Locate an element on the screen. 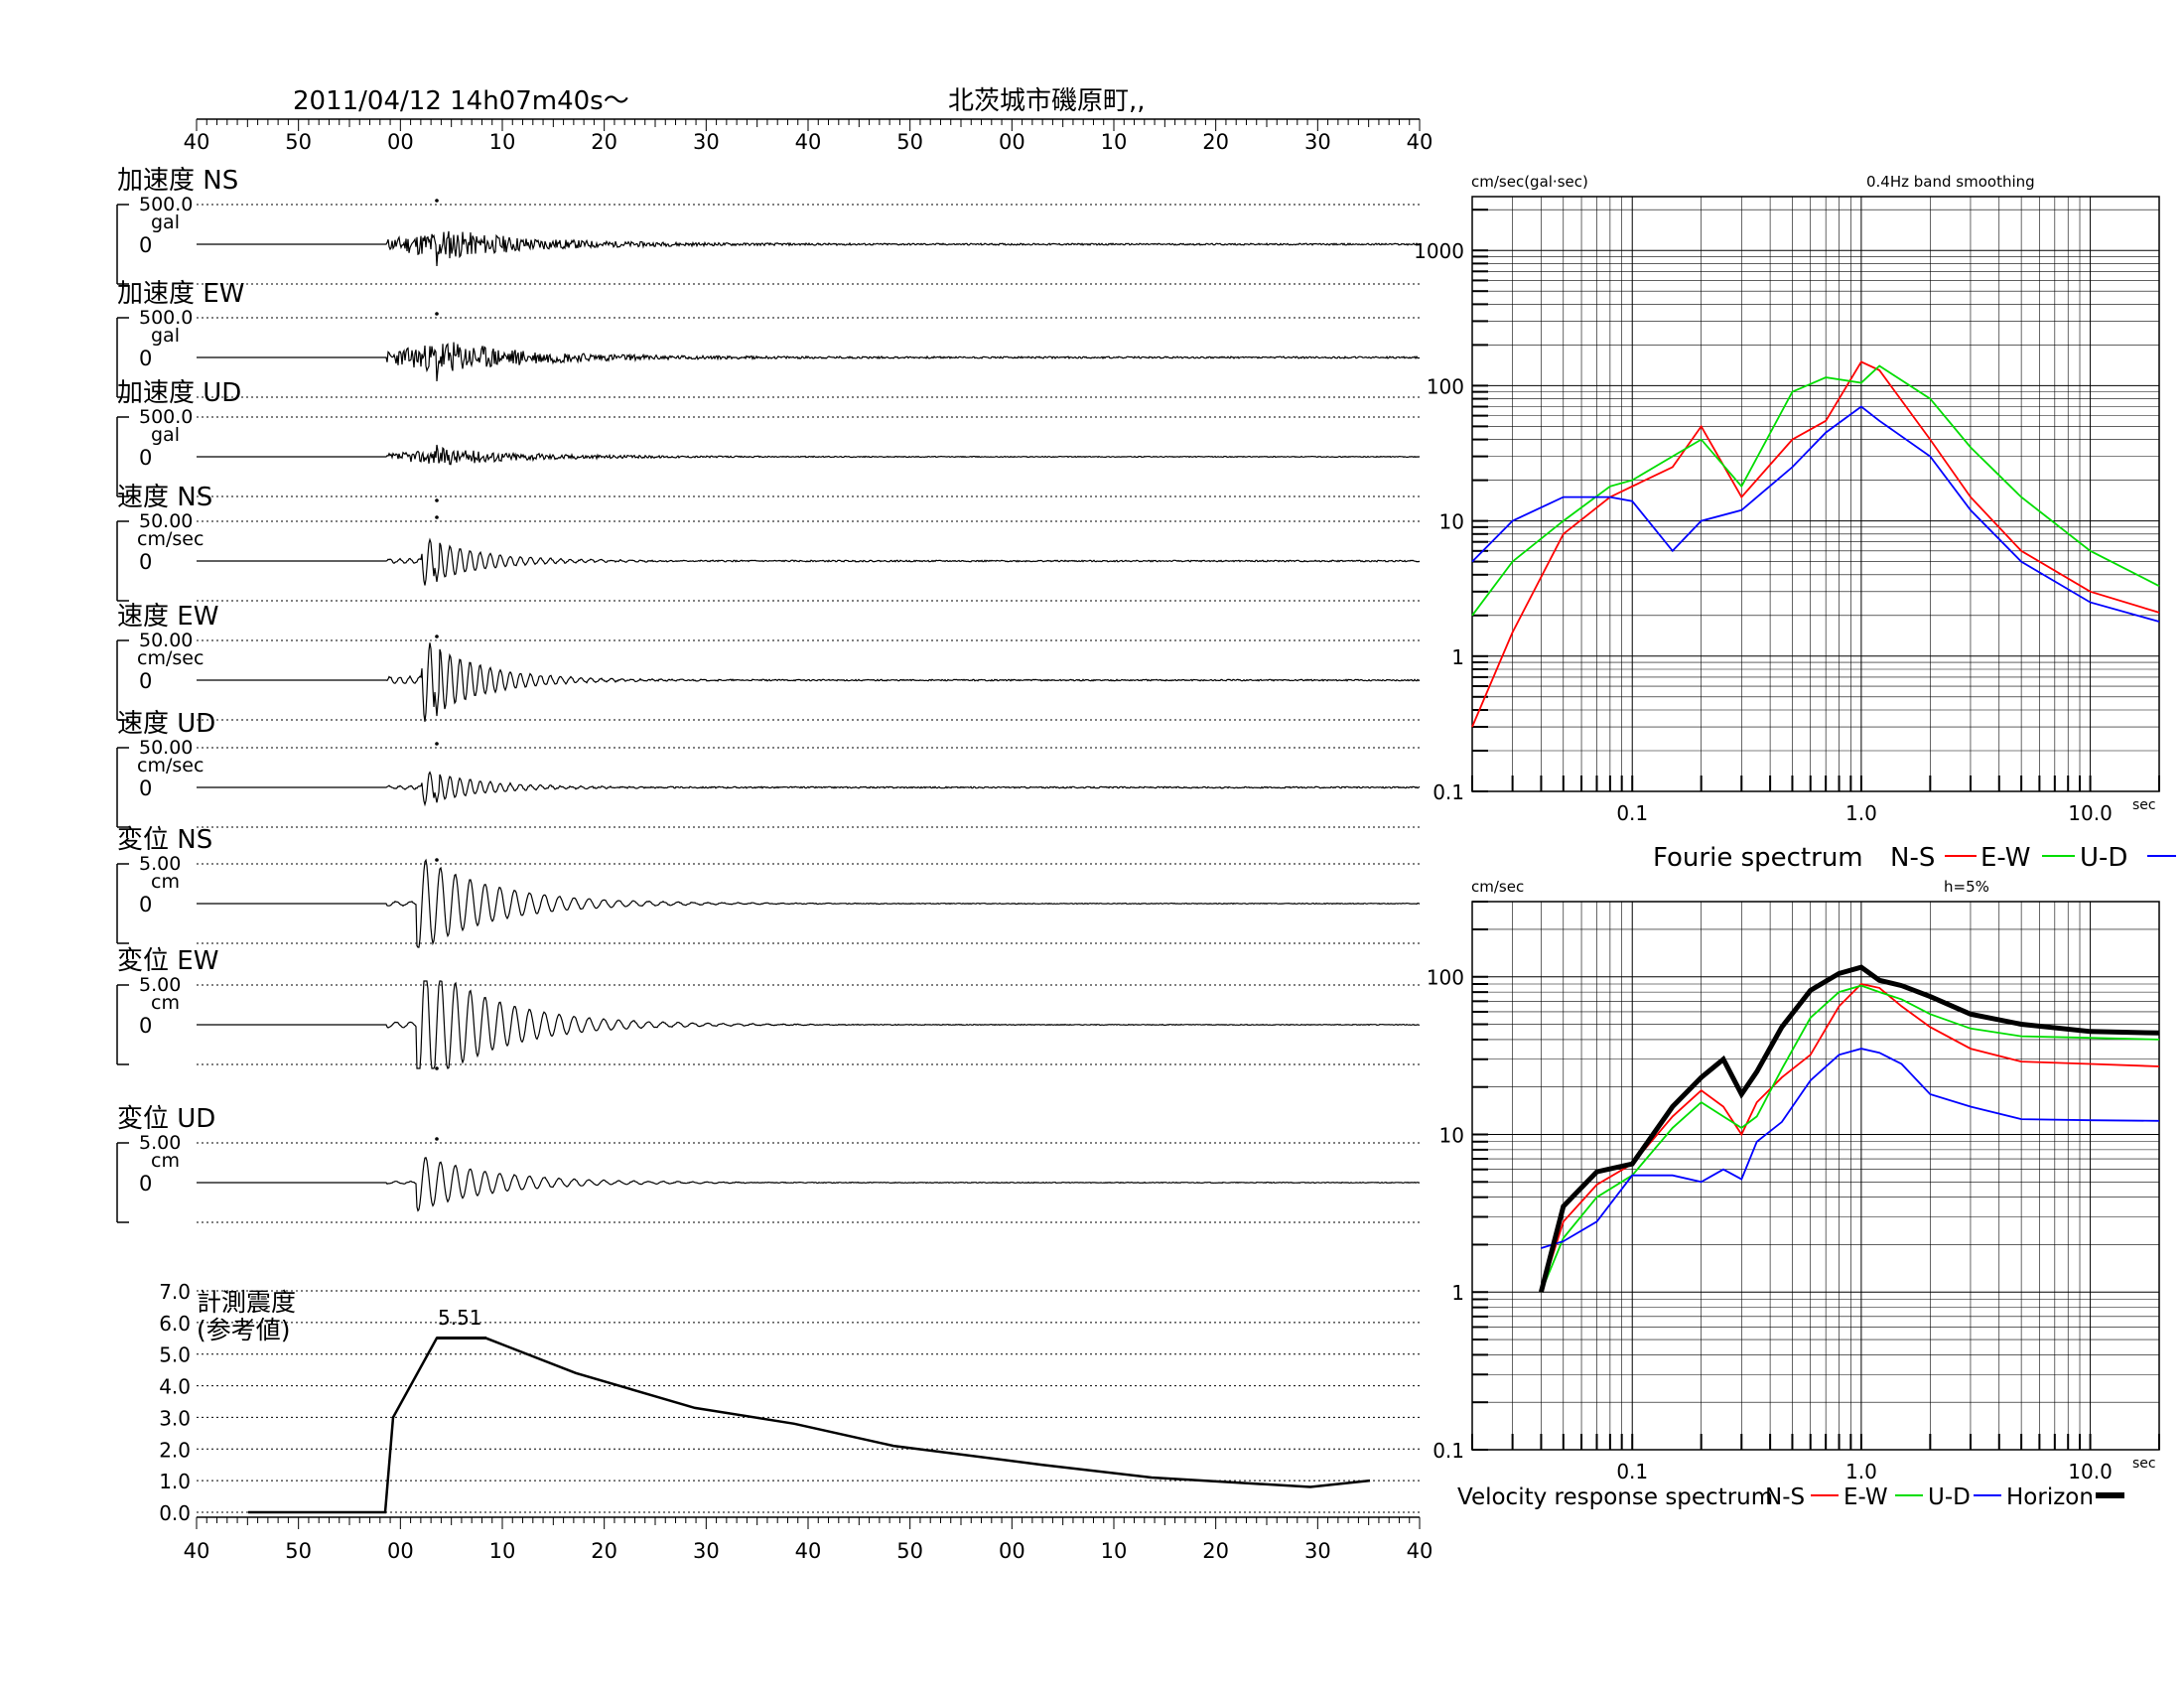 Image resolution: width=2184 pixels, height=1692 pixels. fourier-y-tick-label: 0.1 is located at coordinates (1448, 792).